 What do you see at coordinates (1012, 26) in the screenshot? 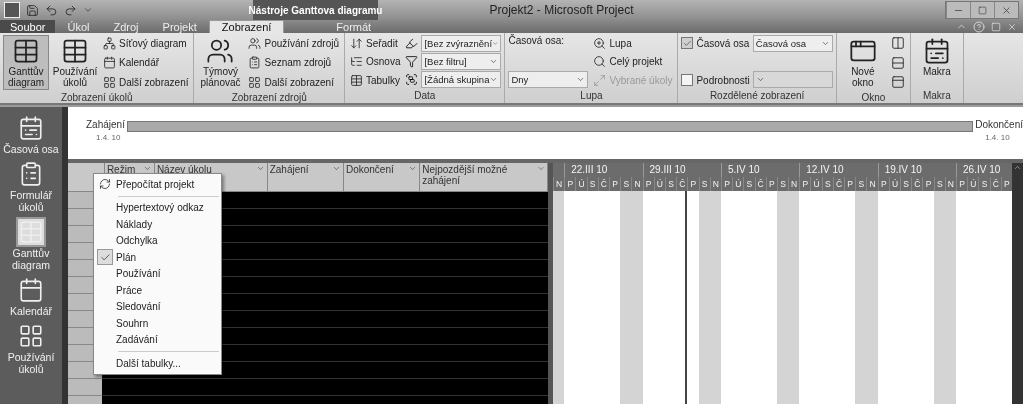
I see `close-icon` at bounding box center [1012, 26].